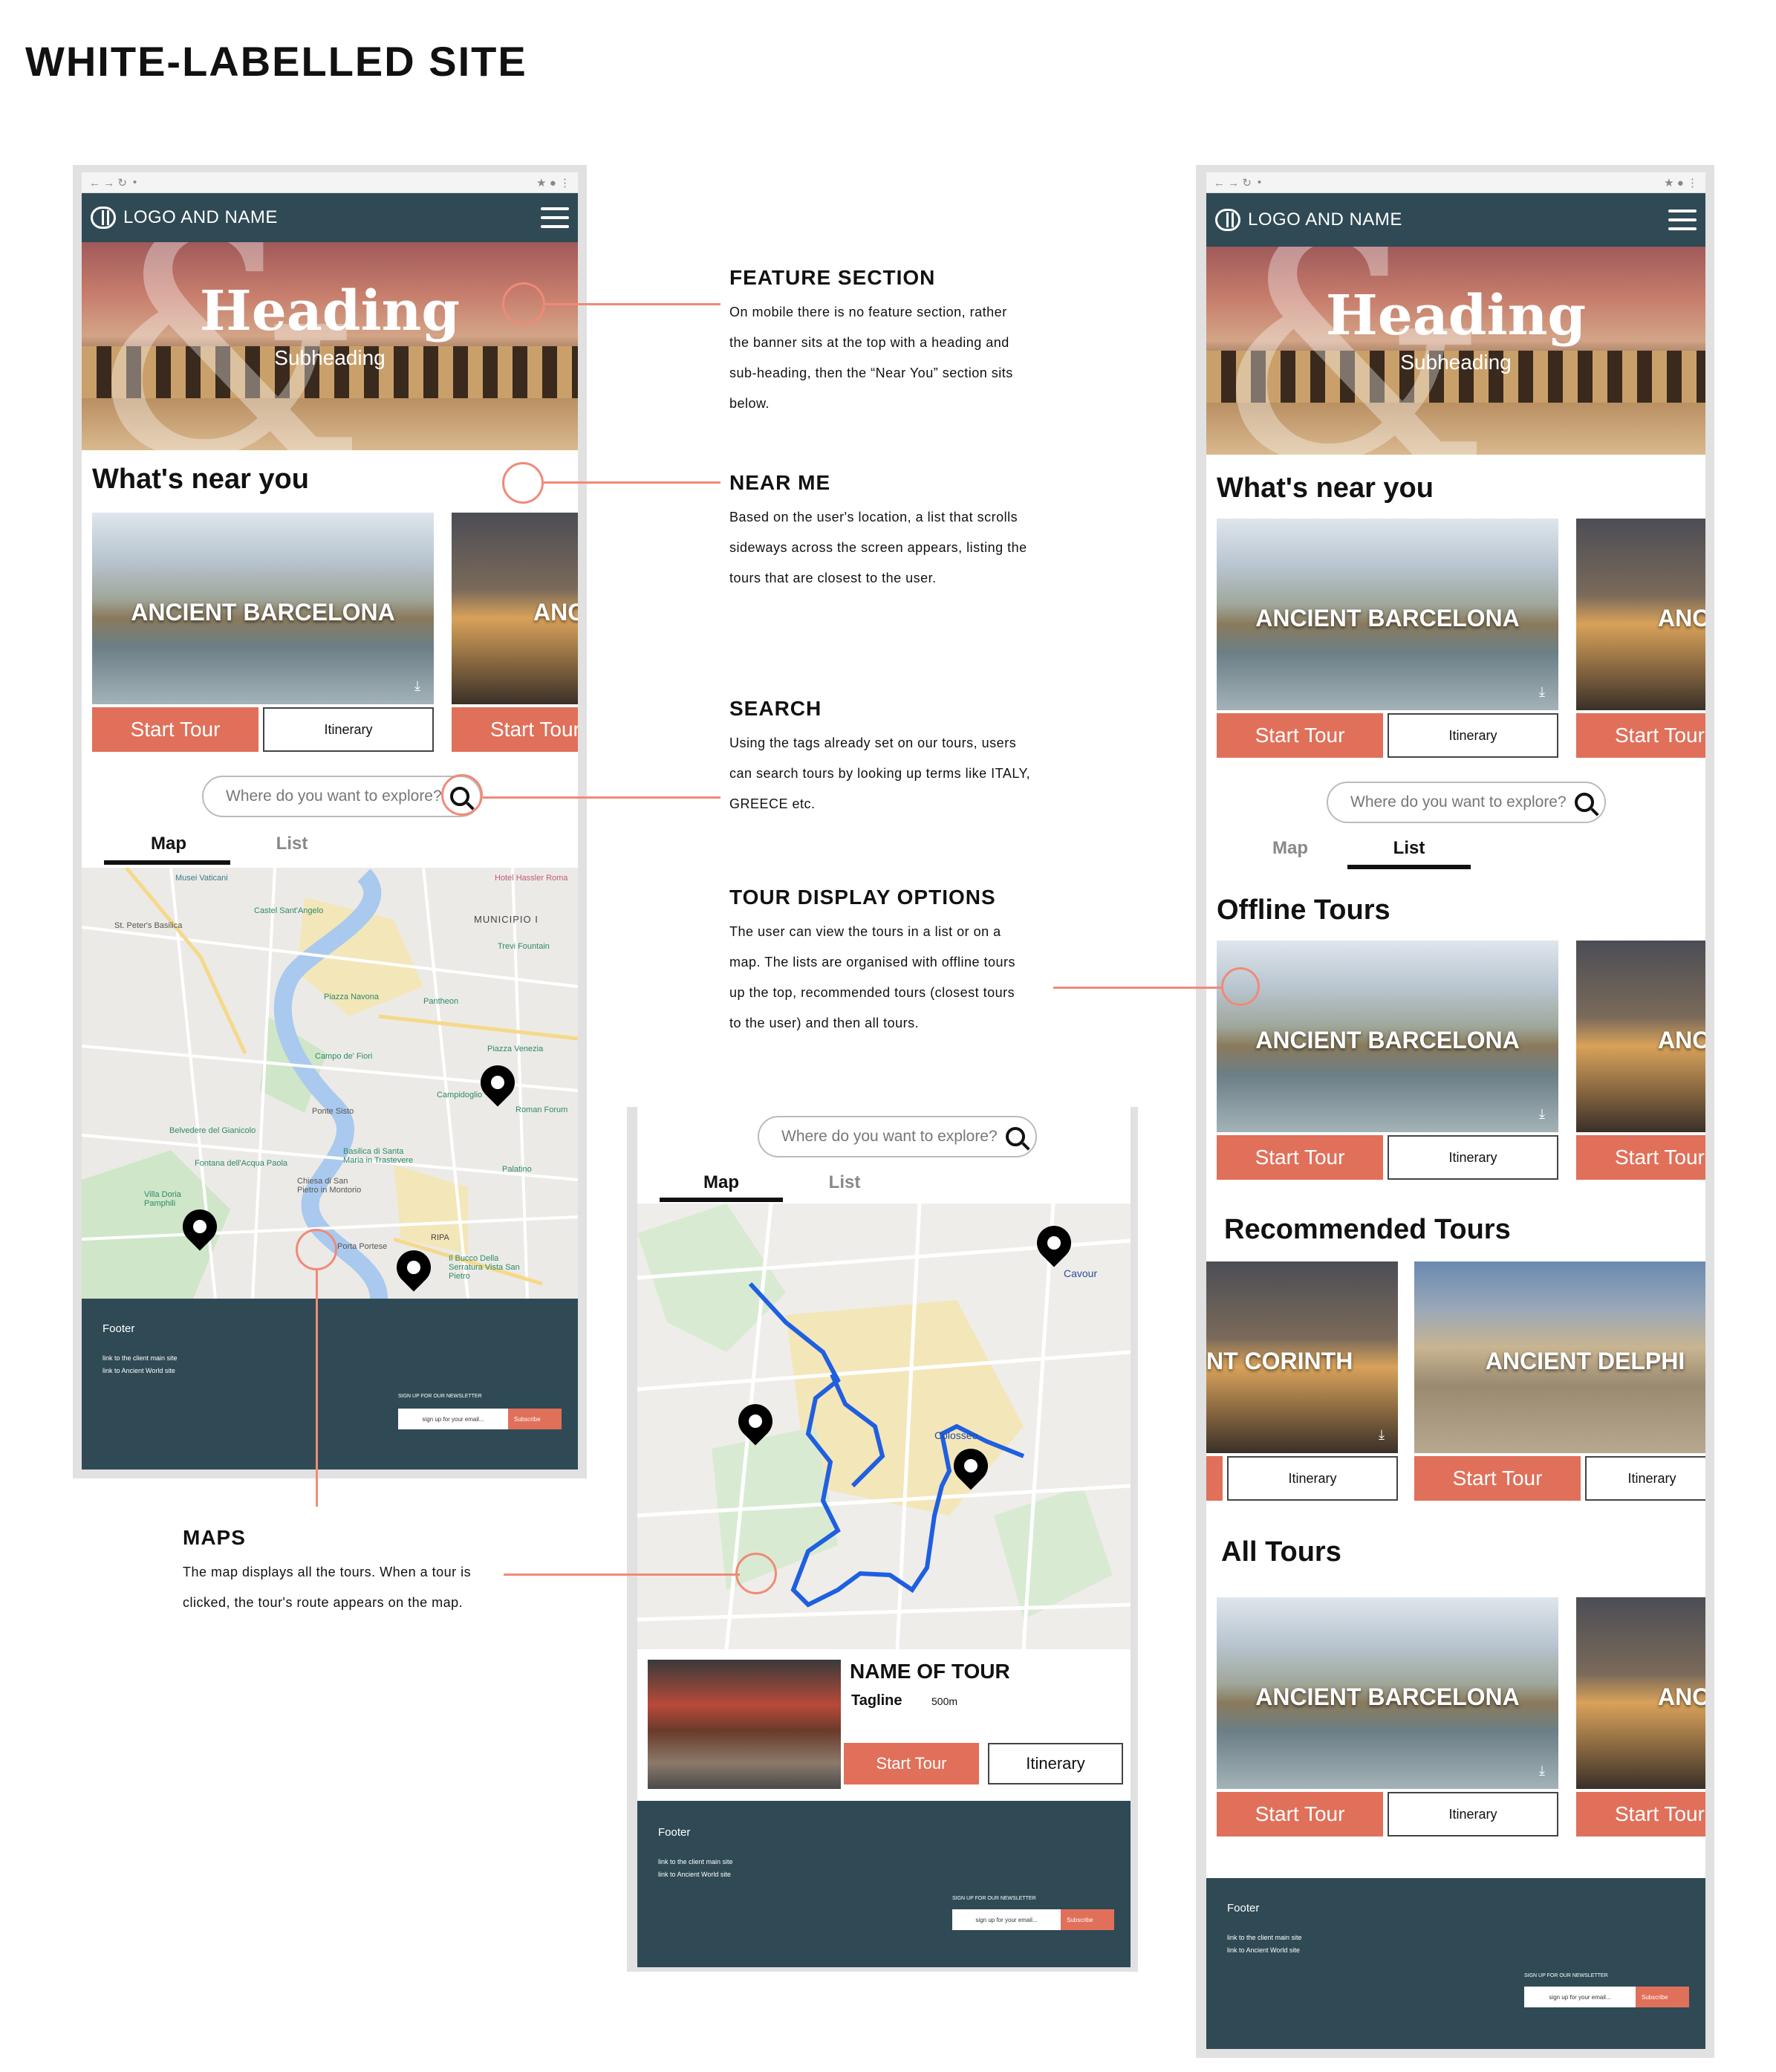 The width and height of the screenshot is (1776, 2072). Describe the element at coordinates (1681, 1040) in the screenshot. I see `tour-title: ANC` at that location.